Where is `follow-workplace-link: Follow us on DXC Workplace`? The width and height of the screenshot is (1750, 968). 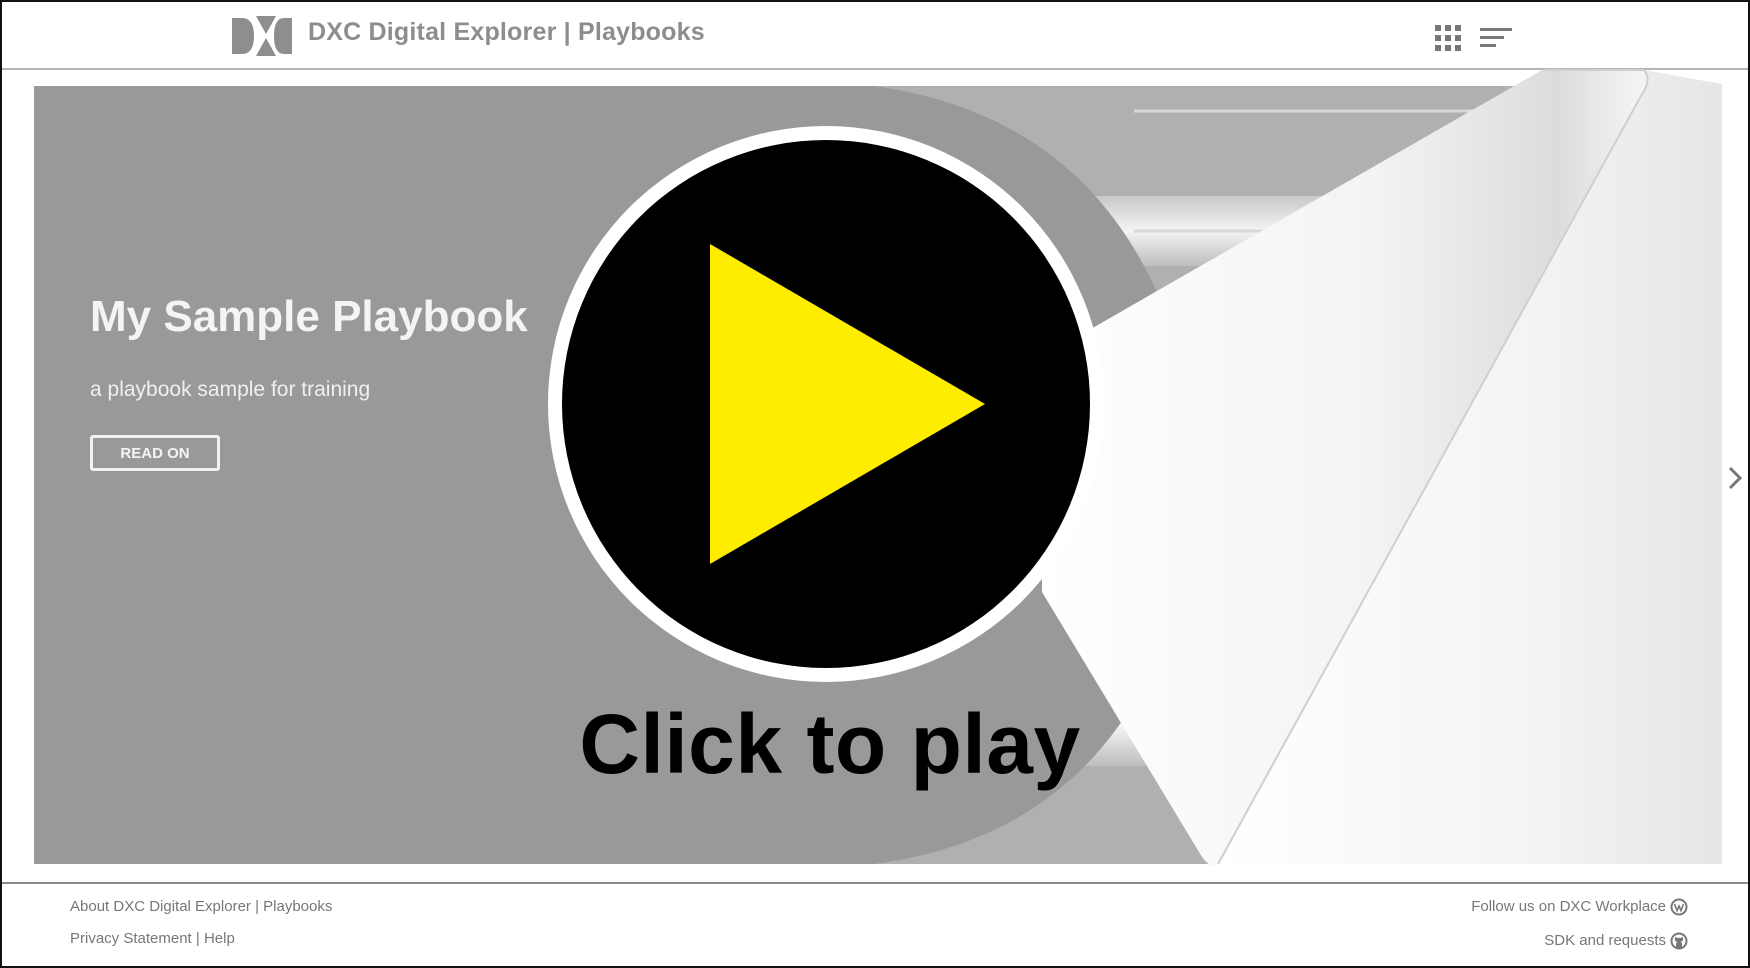
follow-workplace-link: Follow us on DXC Workplace is located at coordinates (1568, 906).